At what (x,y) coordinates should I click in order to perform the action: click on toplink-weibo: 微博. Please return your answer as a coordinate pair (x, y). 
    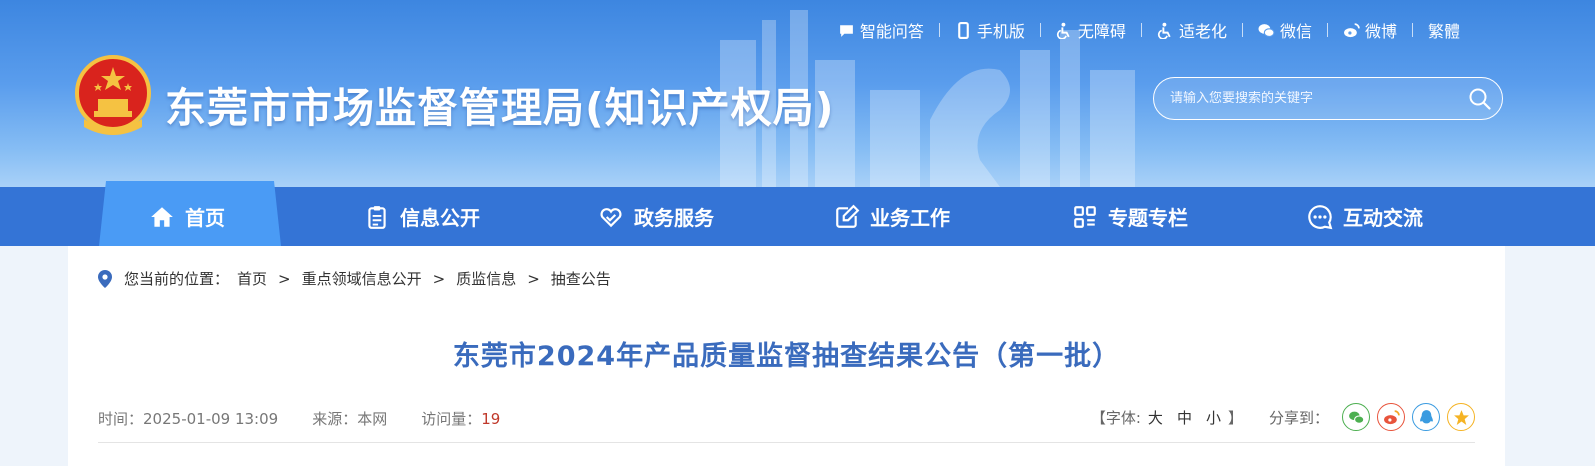
    Looking at the image, I should click on (1370, 30).